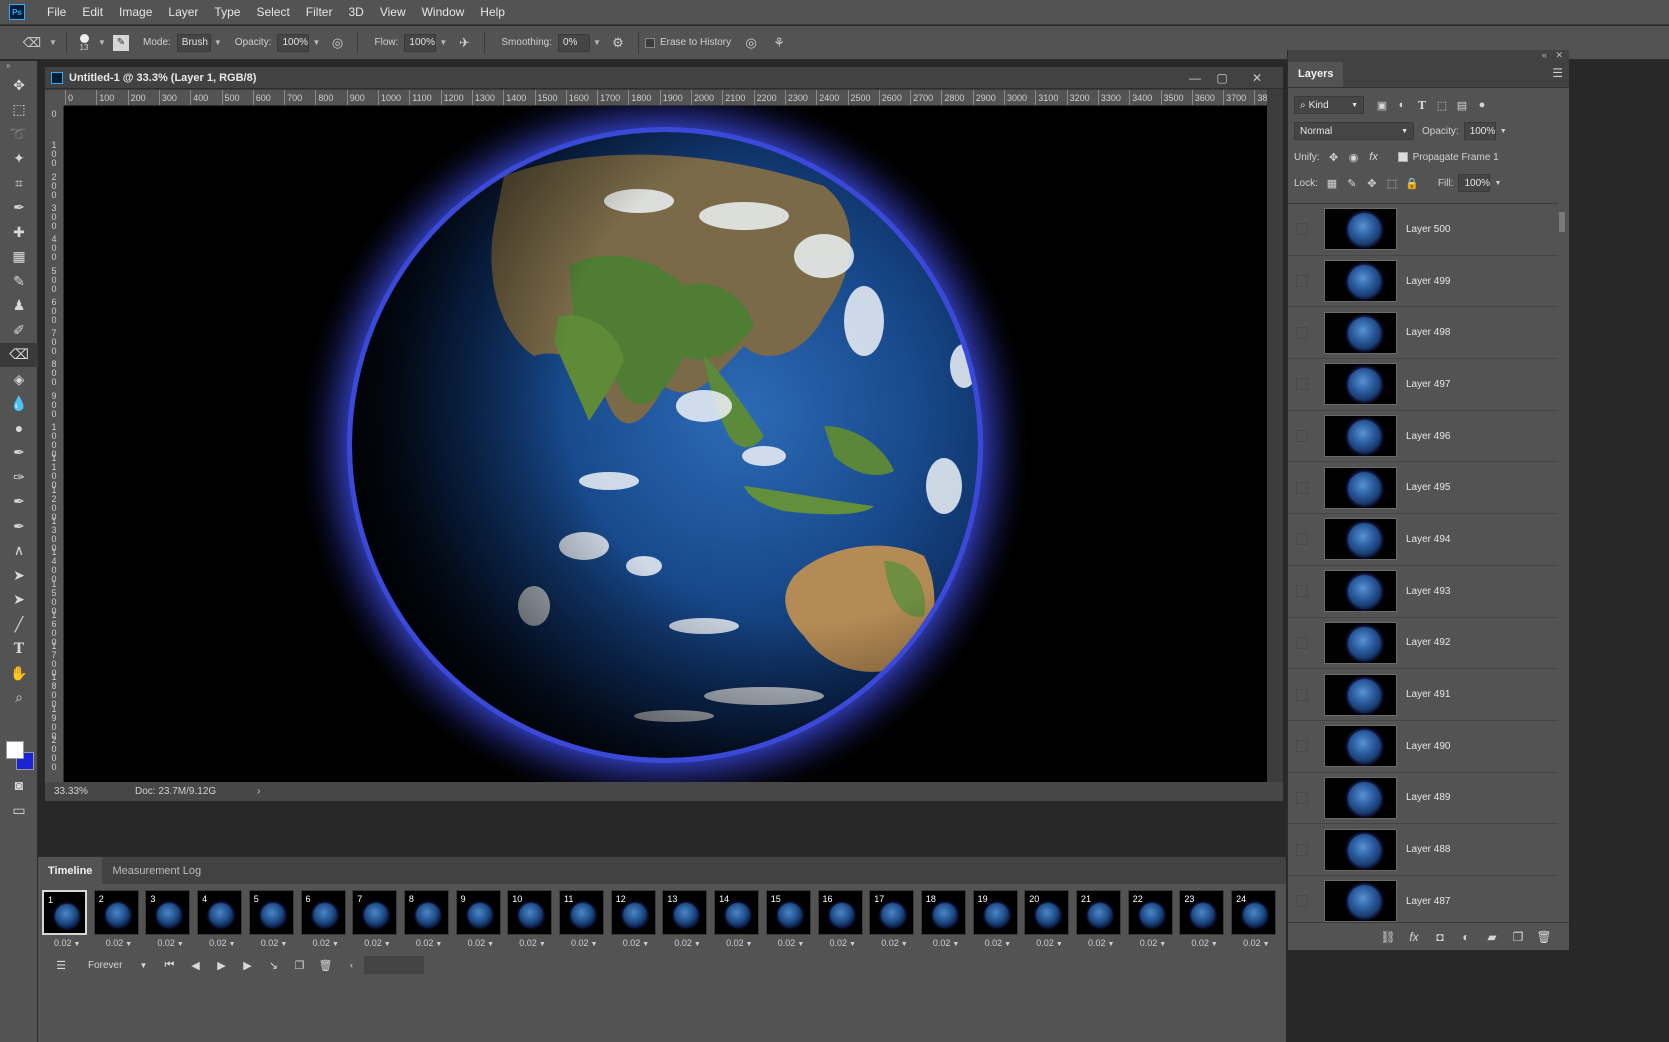 Image resolution: width=1669 pixels, height=1042 pixels. What do you see at coordinates (19, 453) in the screenshot?
I see `pen-tool-icon: ✒` at bounding box center [19, 453].